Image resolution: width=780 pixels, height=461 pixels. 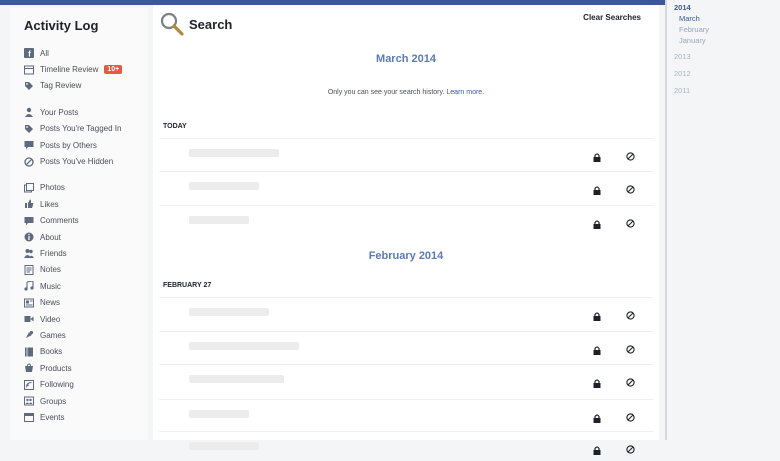 I want to click on products-icon, so click(x=29, y=368).